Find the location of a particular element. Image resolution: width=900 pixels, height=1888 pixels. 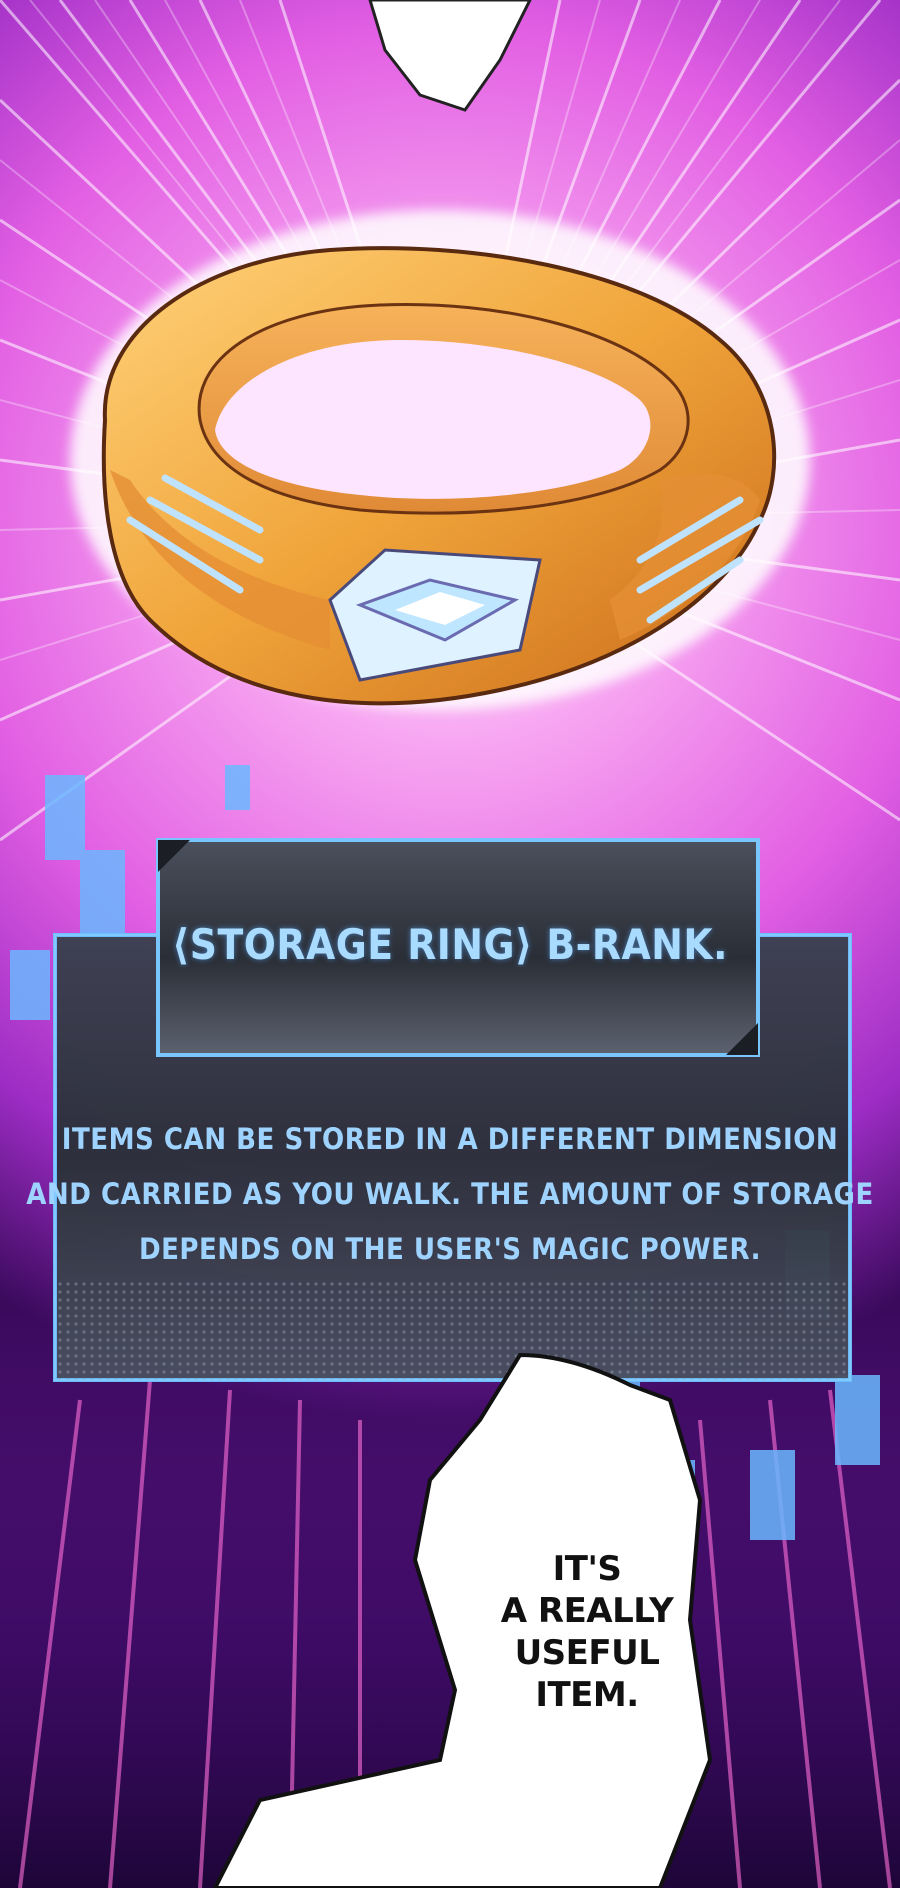

speech-line: ITEM. is located at coordinates (587, 1695).